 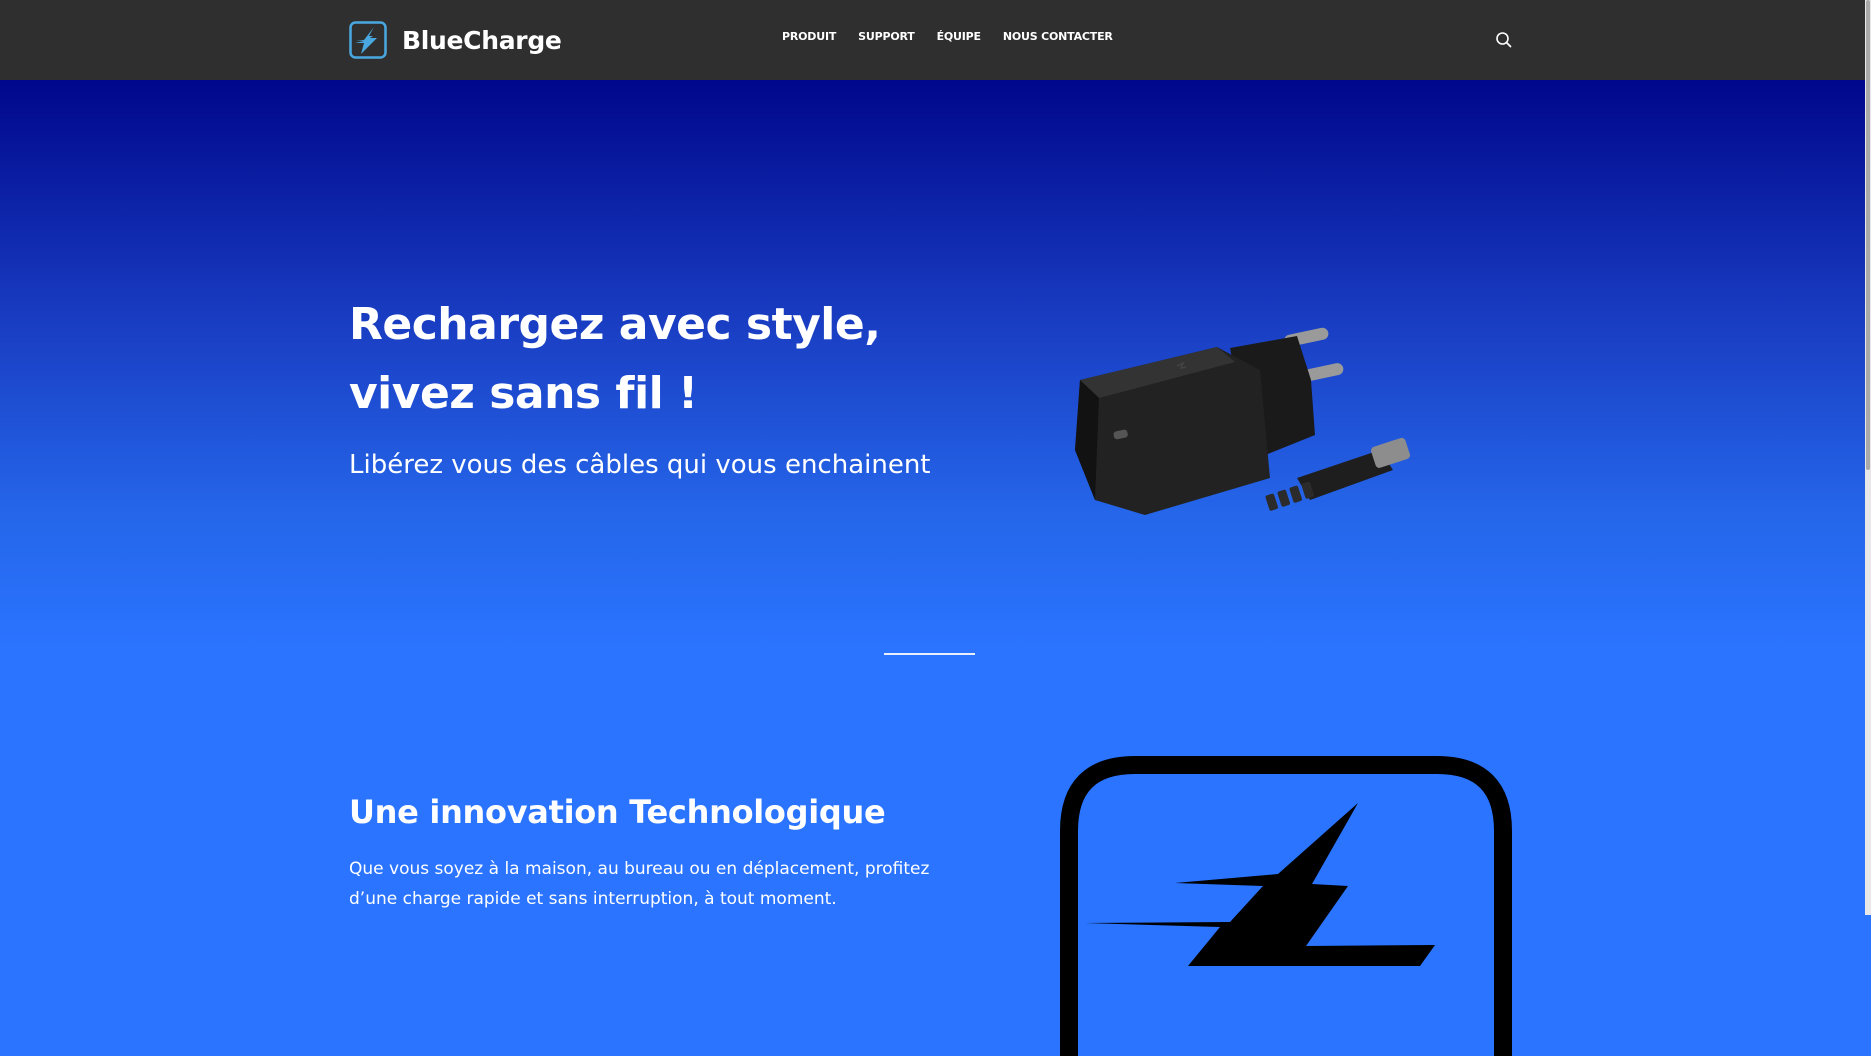 What do you see at coordinates (1242, 421) in the screenshot?
I see `charger-image` at bounding box center [1242, 421].